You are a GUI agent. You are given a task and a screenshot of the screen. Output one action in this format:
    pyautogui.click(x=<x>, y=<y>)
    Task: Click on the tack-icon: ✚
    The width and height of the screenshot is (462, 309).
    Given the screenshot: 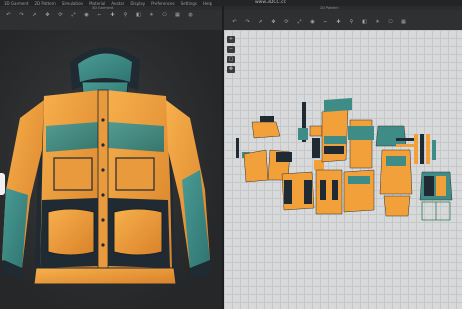 What is the action you would take?
    pyautogui.click(x=112, y=15)
    